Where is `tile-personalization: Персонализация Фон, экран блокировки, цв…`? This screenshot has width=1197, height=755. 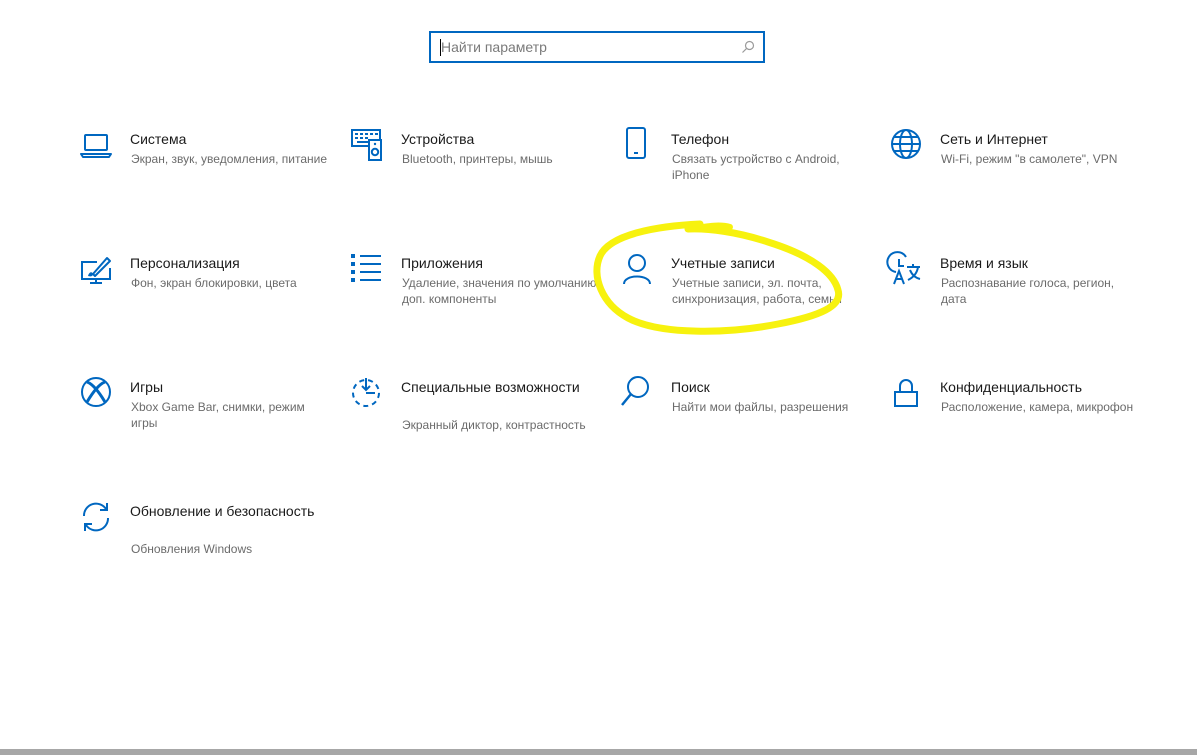 tile-personalization: Персонализация Фон, экран блокировки, цв… is located at coordinates (205, 299).